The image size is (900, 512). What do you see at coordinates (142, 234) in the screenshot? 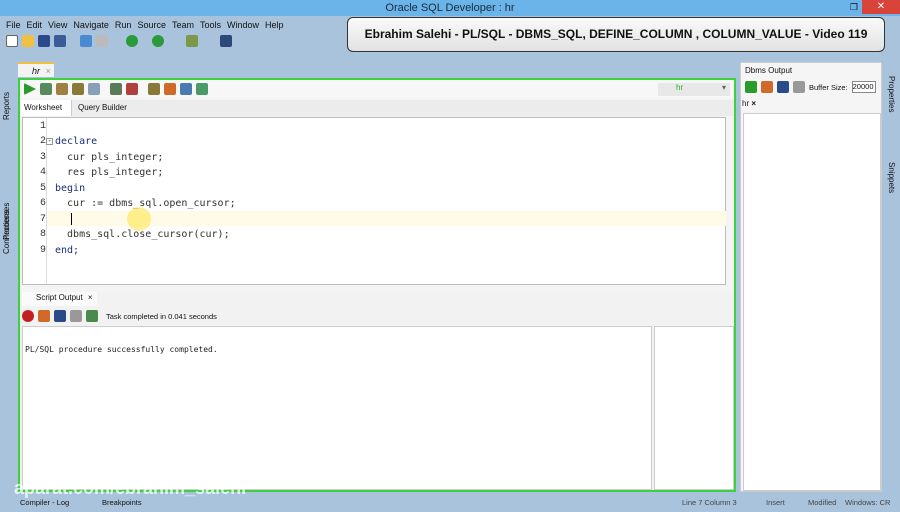
I see `code-line: dbms_sql.close_cursor(cur);` at bounding box center [142, 234].